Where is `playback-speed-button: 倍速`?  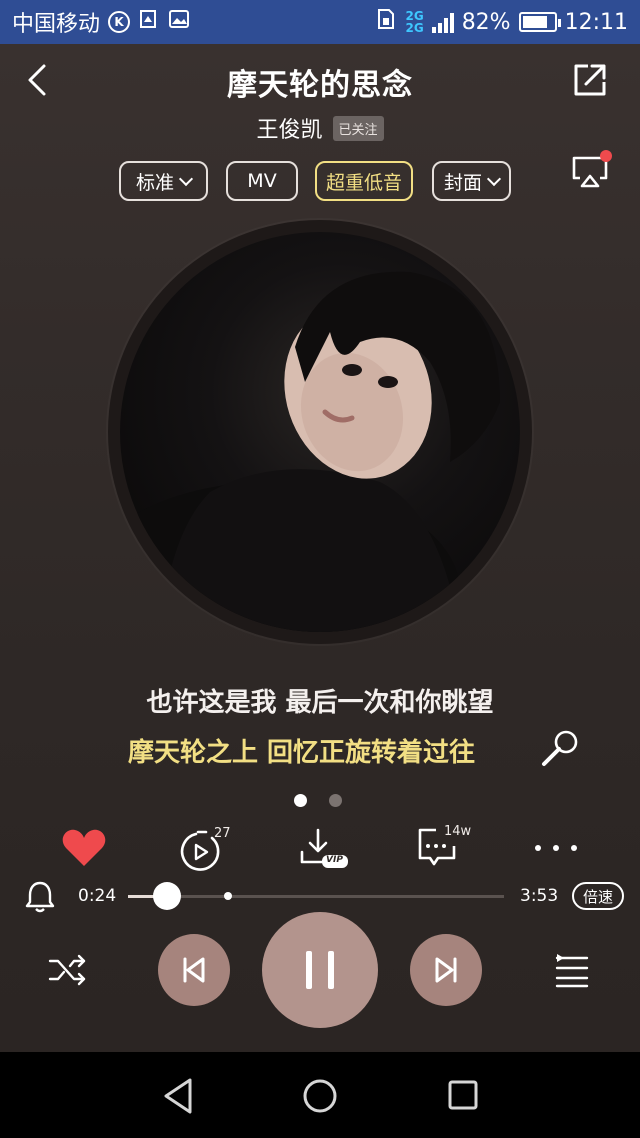
playback-speed-button: 倍速 is located at coordinates (598, 896).